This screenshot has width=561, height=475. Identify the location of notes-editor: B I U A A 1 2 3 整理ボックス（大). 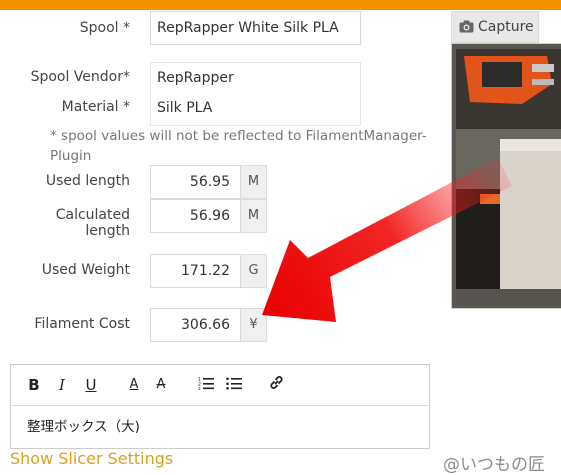
(220, 406).